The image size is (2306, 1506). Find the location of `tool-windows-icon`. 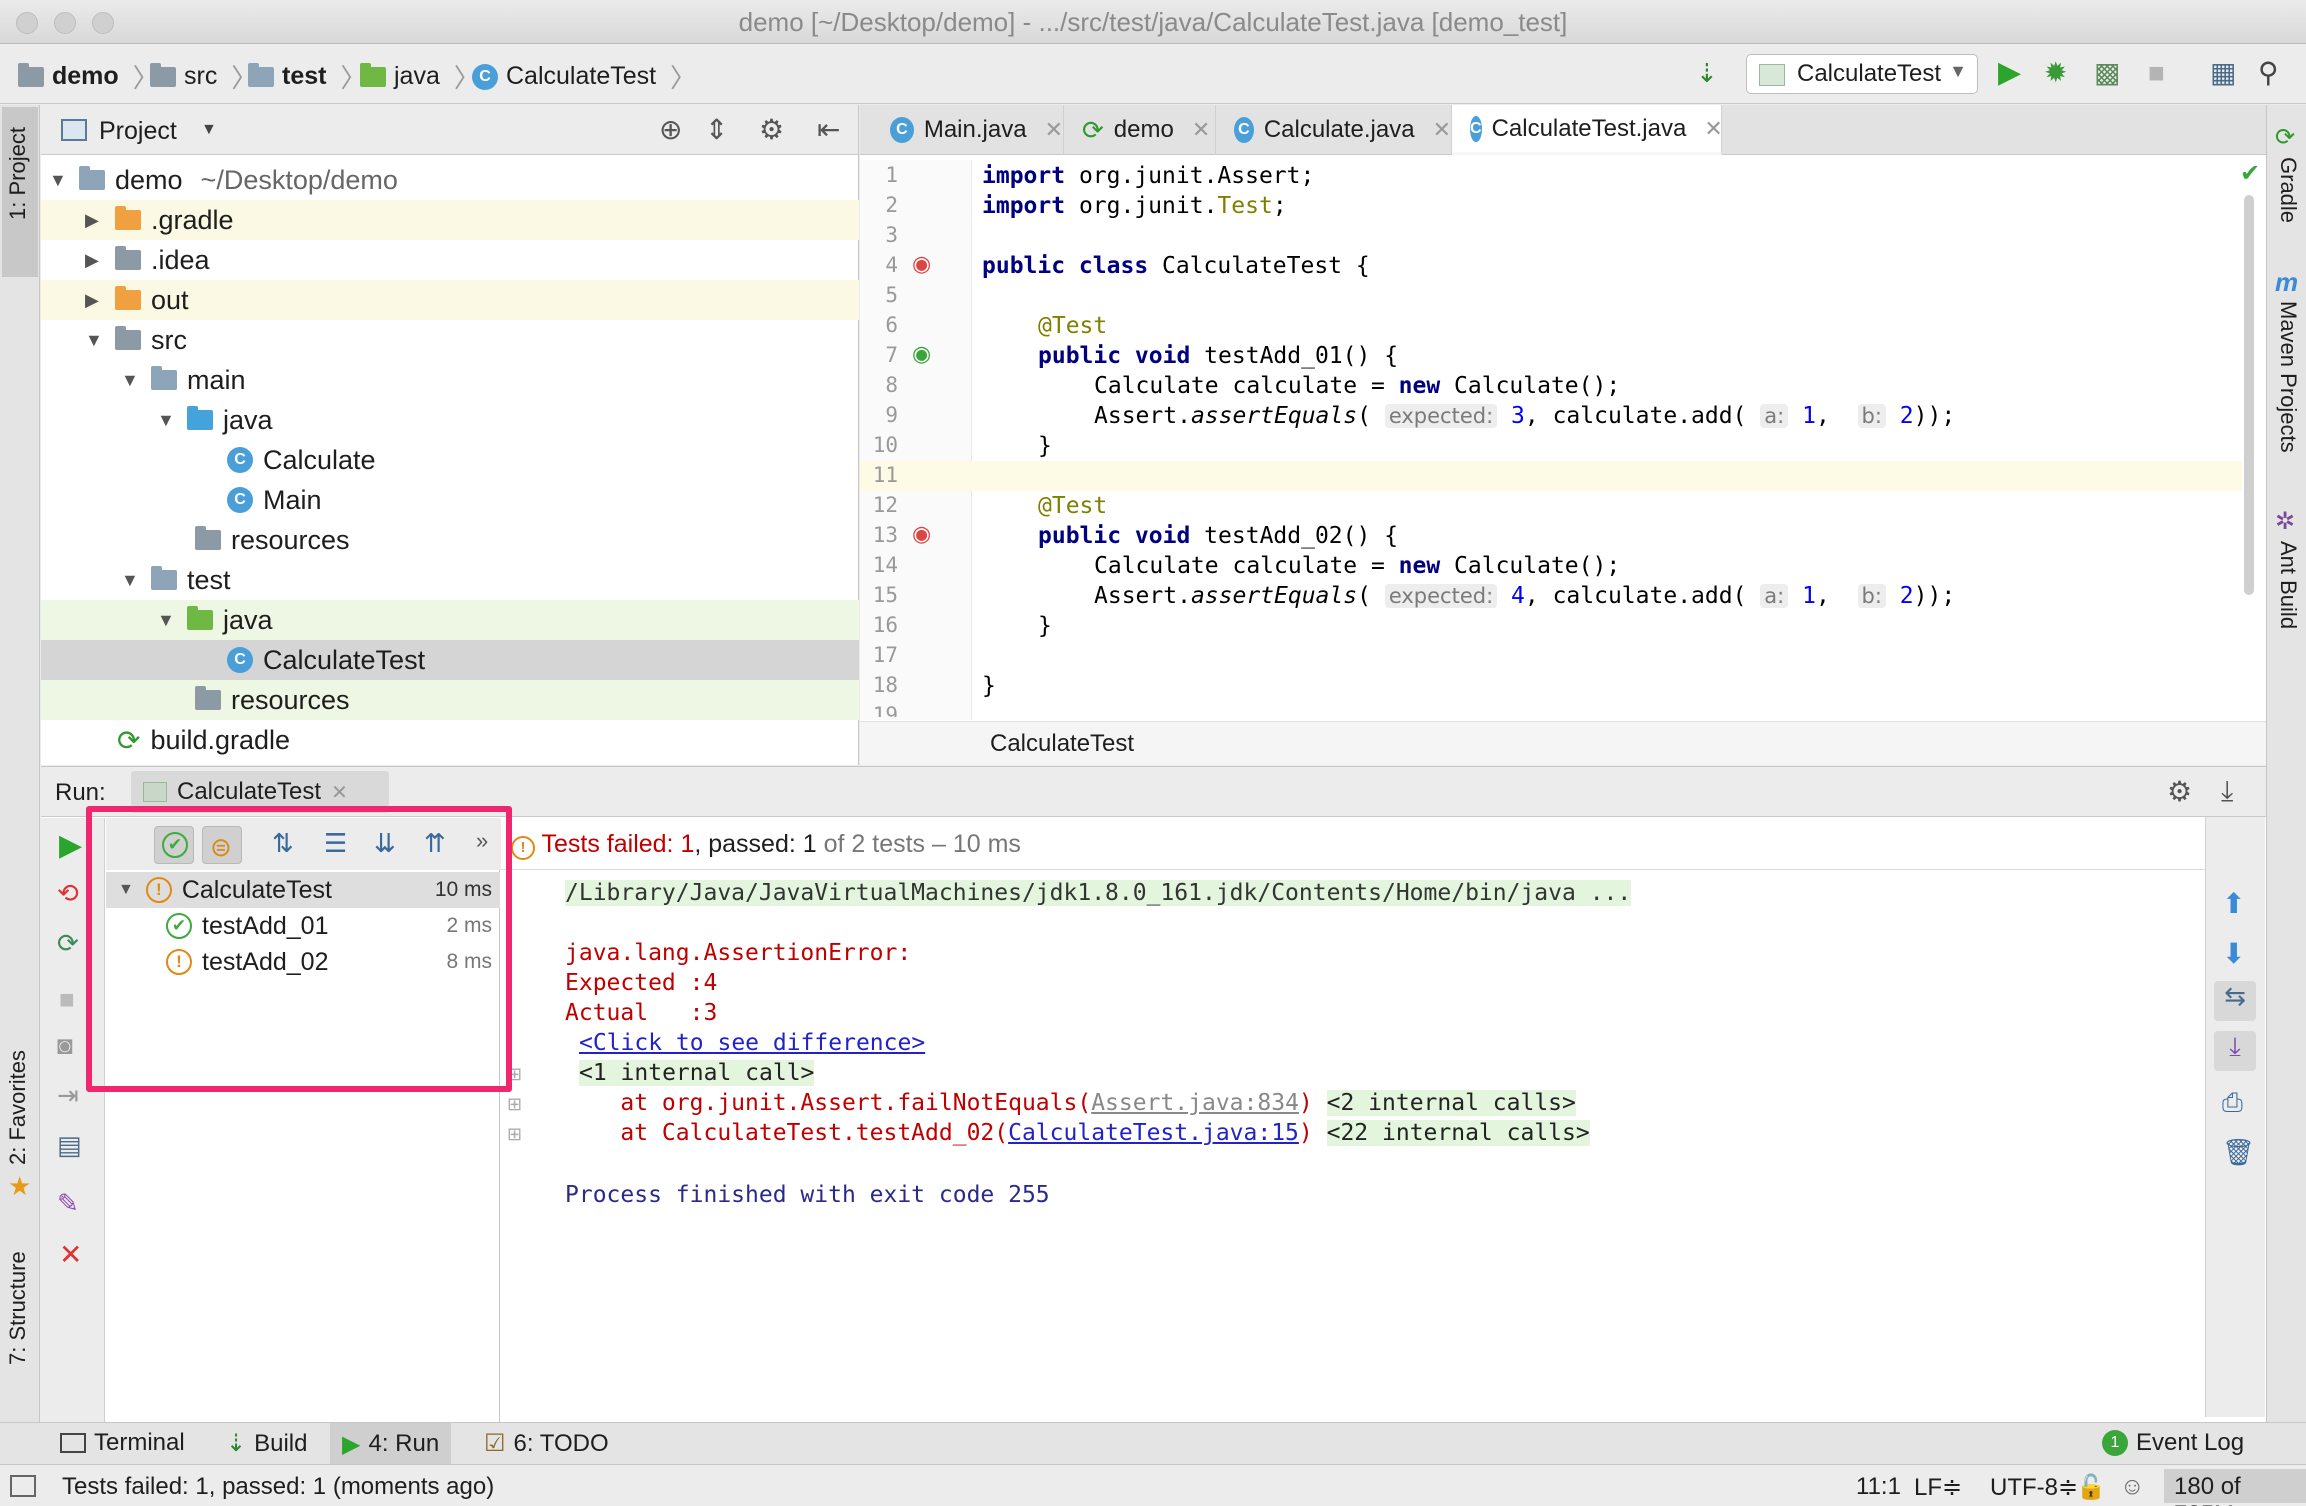

tool-windows-icon is located at coordinates (23, 1486).